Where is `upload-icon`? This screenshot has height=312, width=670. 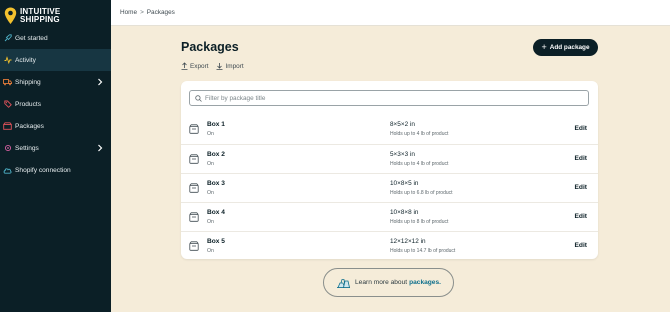 upload-icon is located at coordinates (184, 66).